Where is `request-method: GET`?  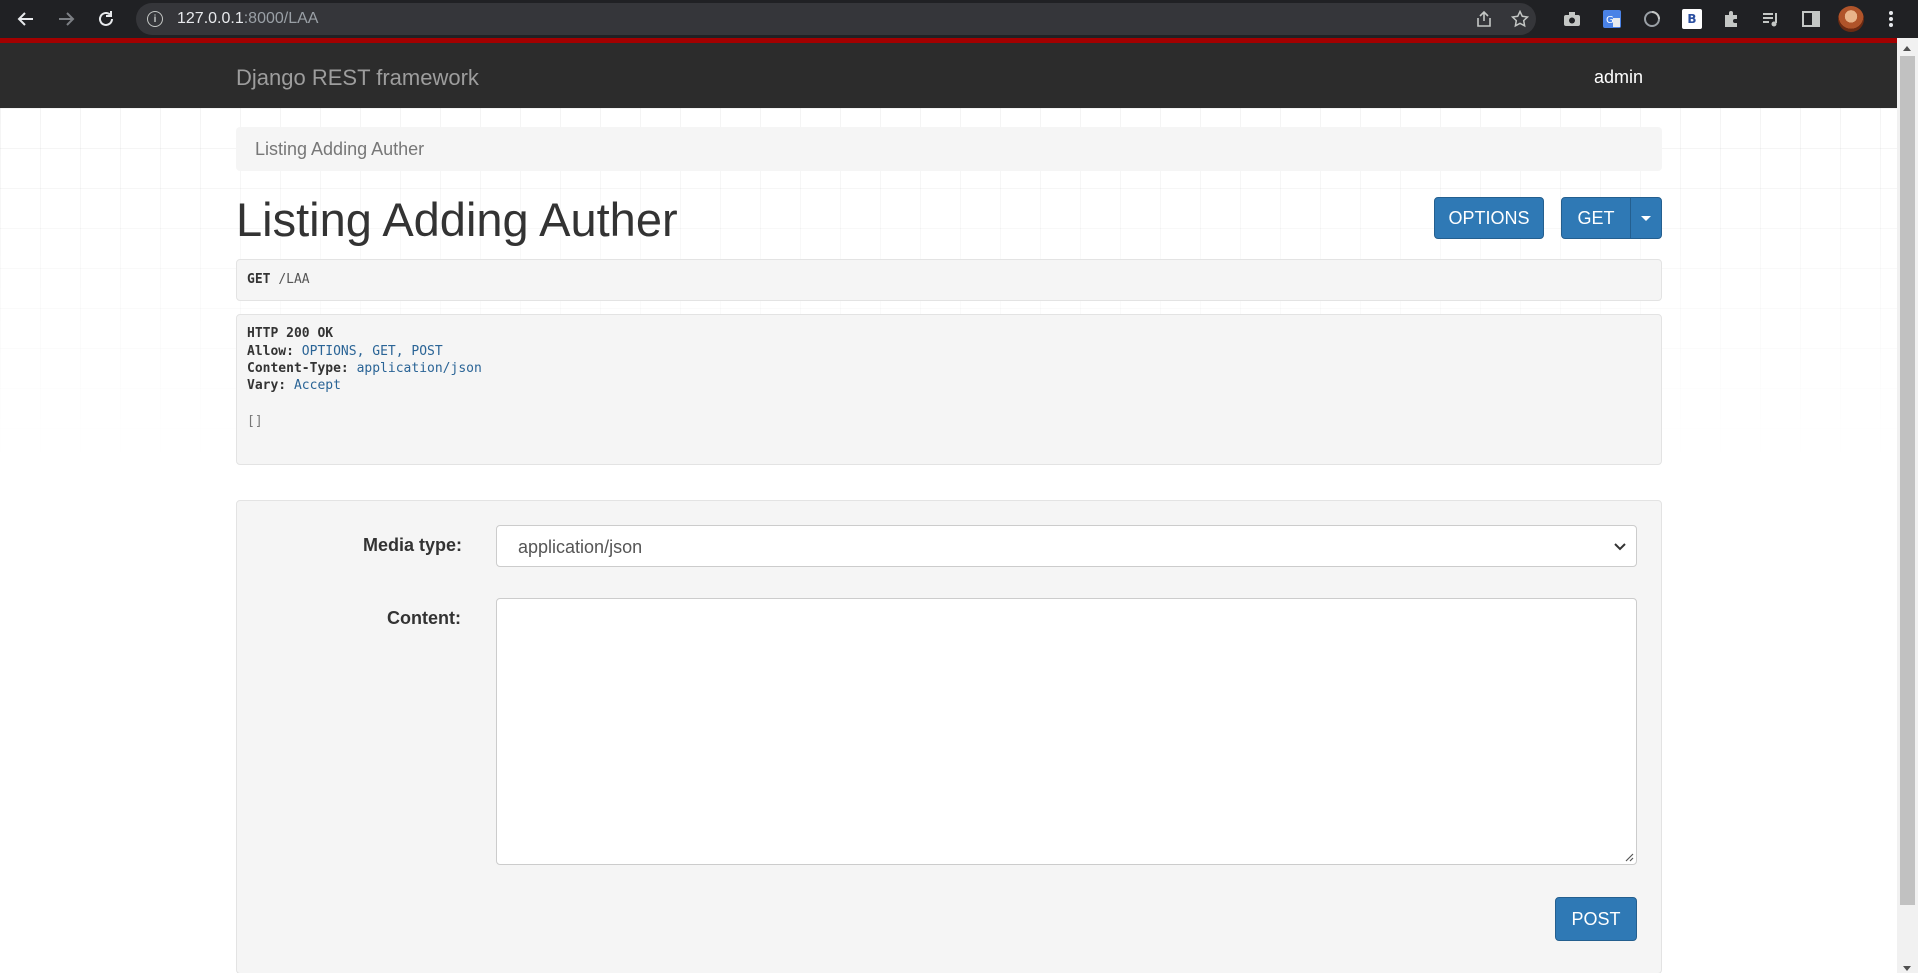 request-method: GET is located at coordinates (259, 279).